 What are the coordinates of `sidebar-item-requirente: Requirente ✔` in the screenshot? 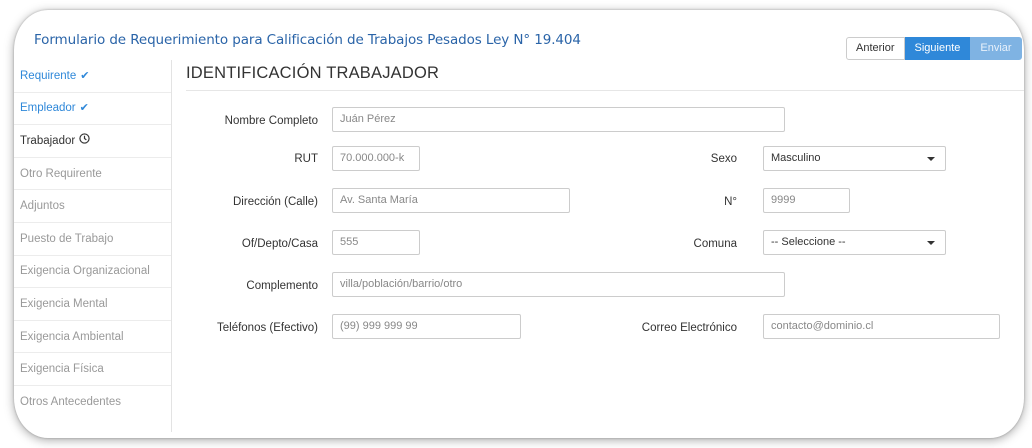 It's located at (92, 76).